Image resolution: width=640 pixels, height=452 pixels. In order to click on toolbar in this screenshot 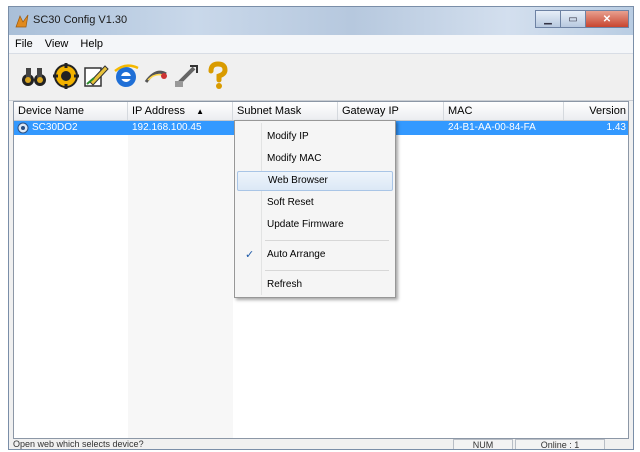, I will do `click(321, 77)`.